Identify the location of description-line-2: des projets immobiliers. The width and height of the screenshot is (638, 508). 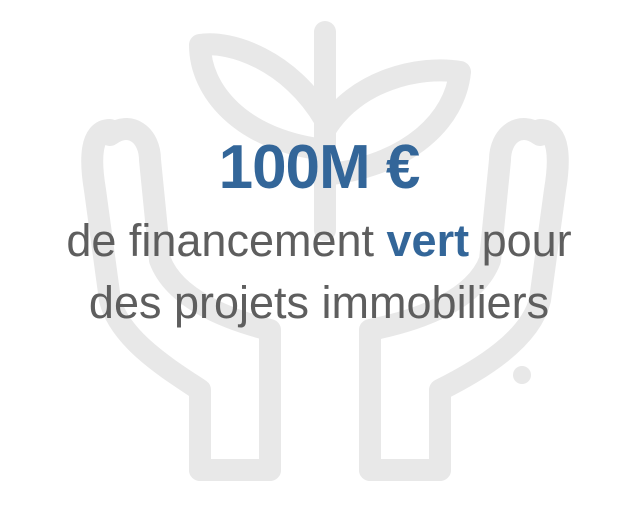
(319, 302).